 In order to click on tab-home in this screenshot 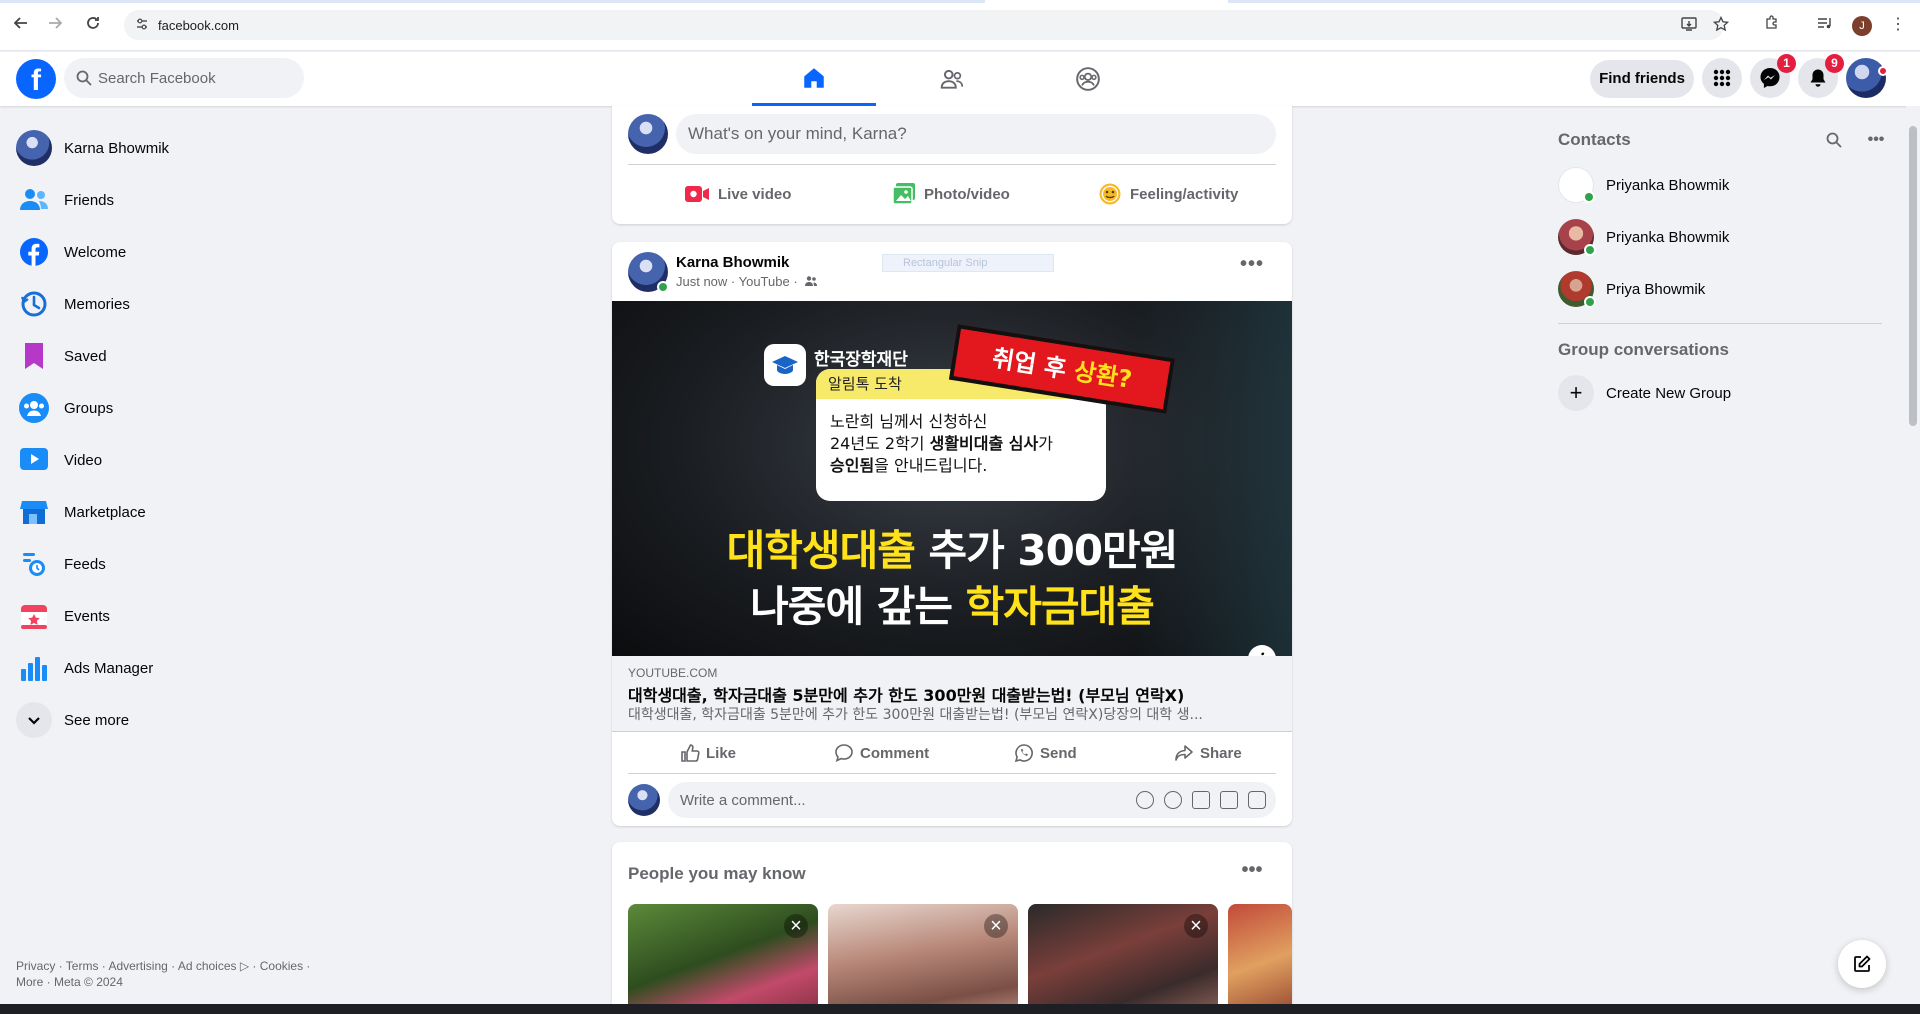, I will do `click(814, 79)`.